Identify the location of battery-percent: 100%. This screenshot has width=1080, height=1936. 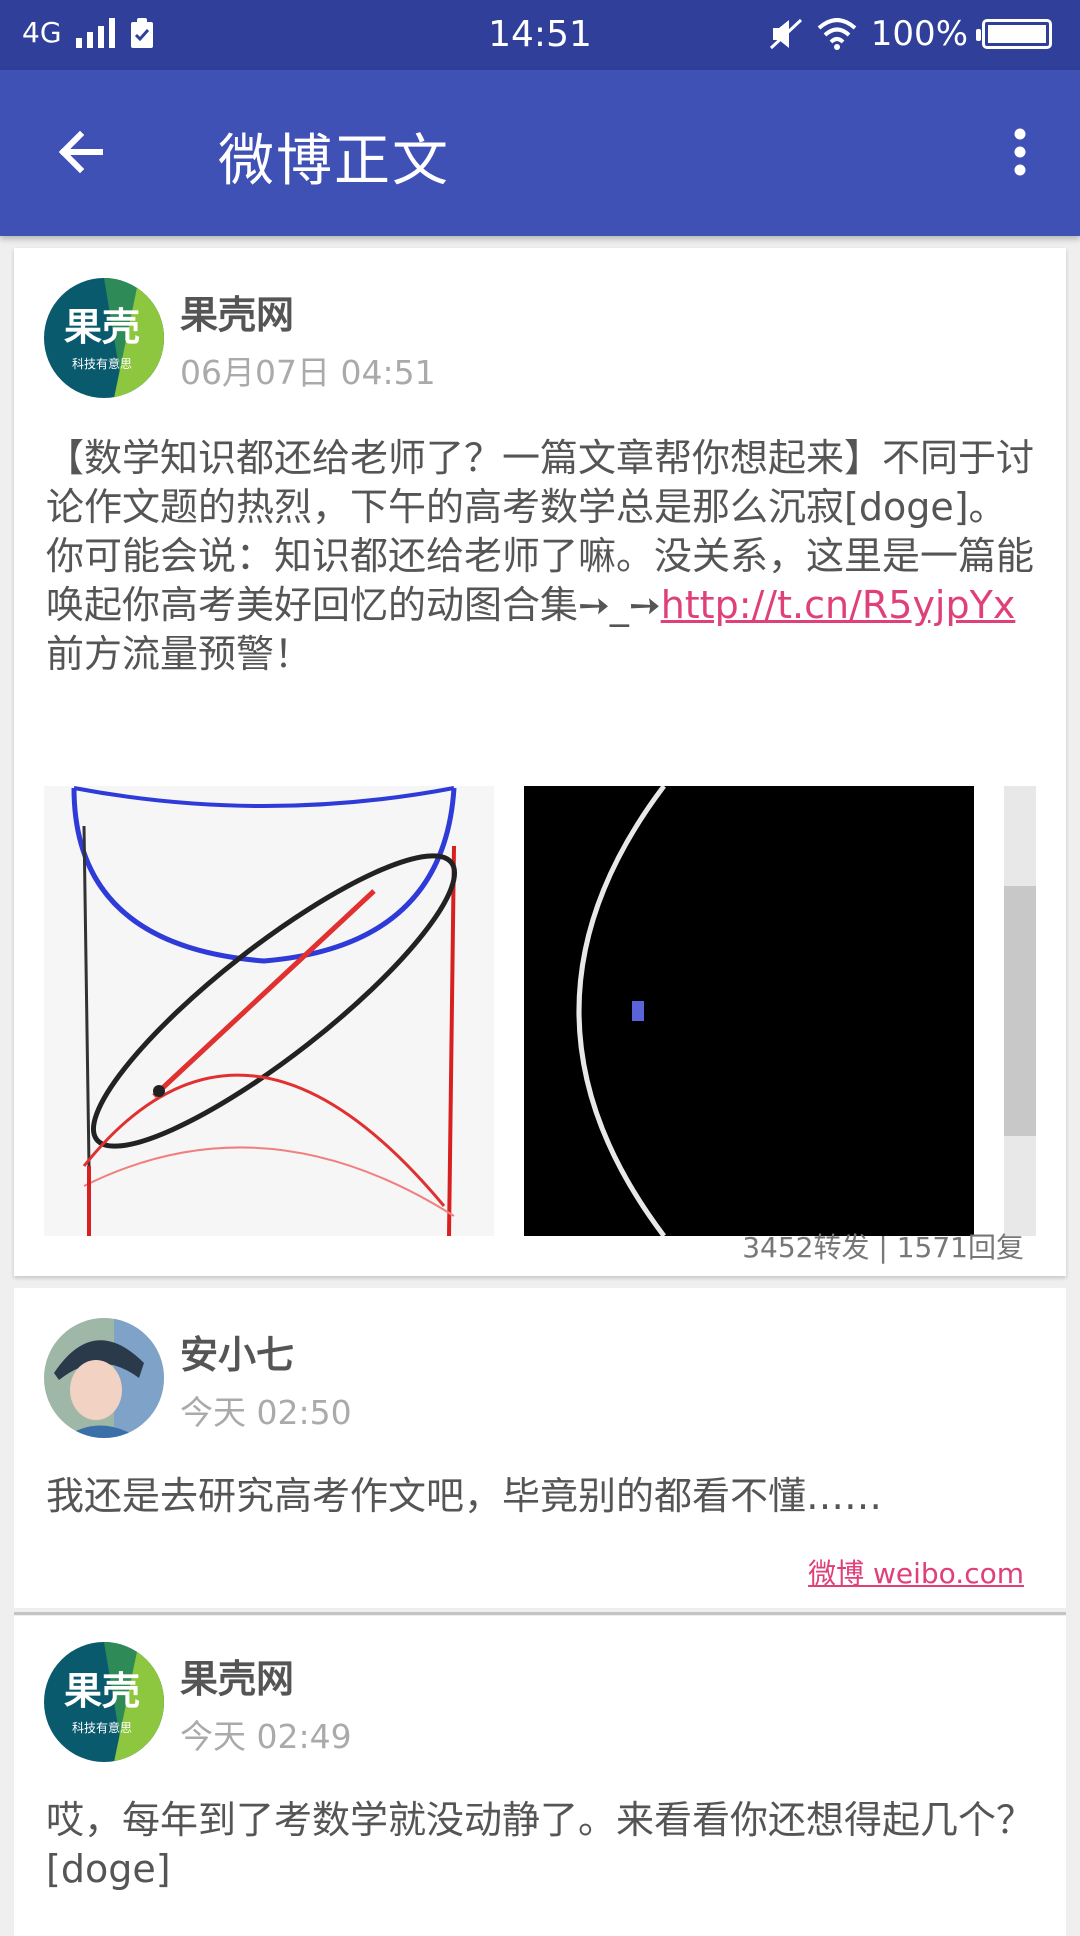
(919, 34).